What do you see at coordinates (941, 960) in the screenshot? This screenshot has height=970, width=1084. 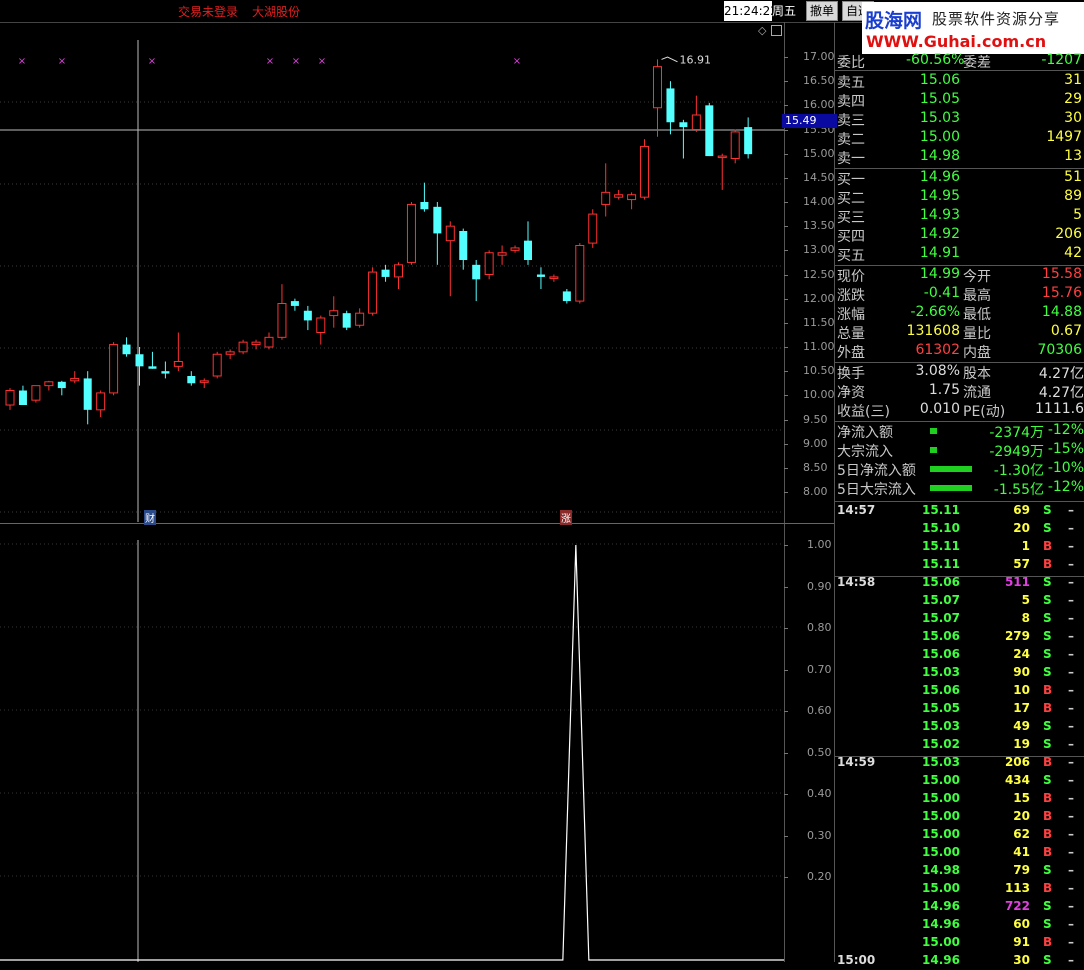 I see `tick-price: 14.96` at bounding box center [941, 960].